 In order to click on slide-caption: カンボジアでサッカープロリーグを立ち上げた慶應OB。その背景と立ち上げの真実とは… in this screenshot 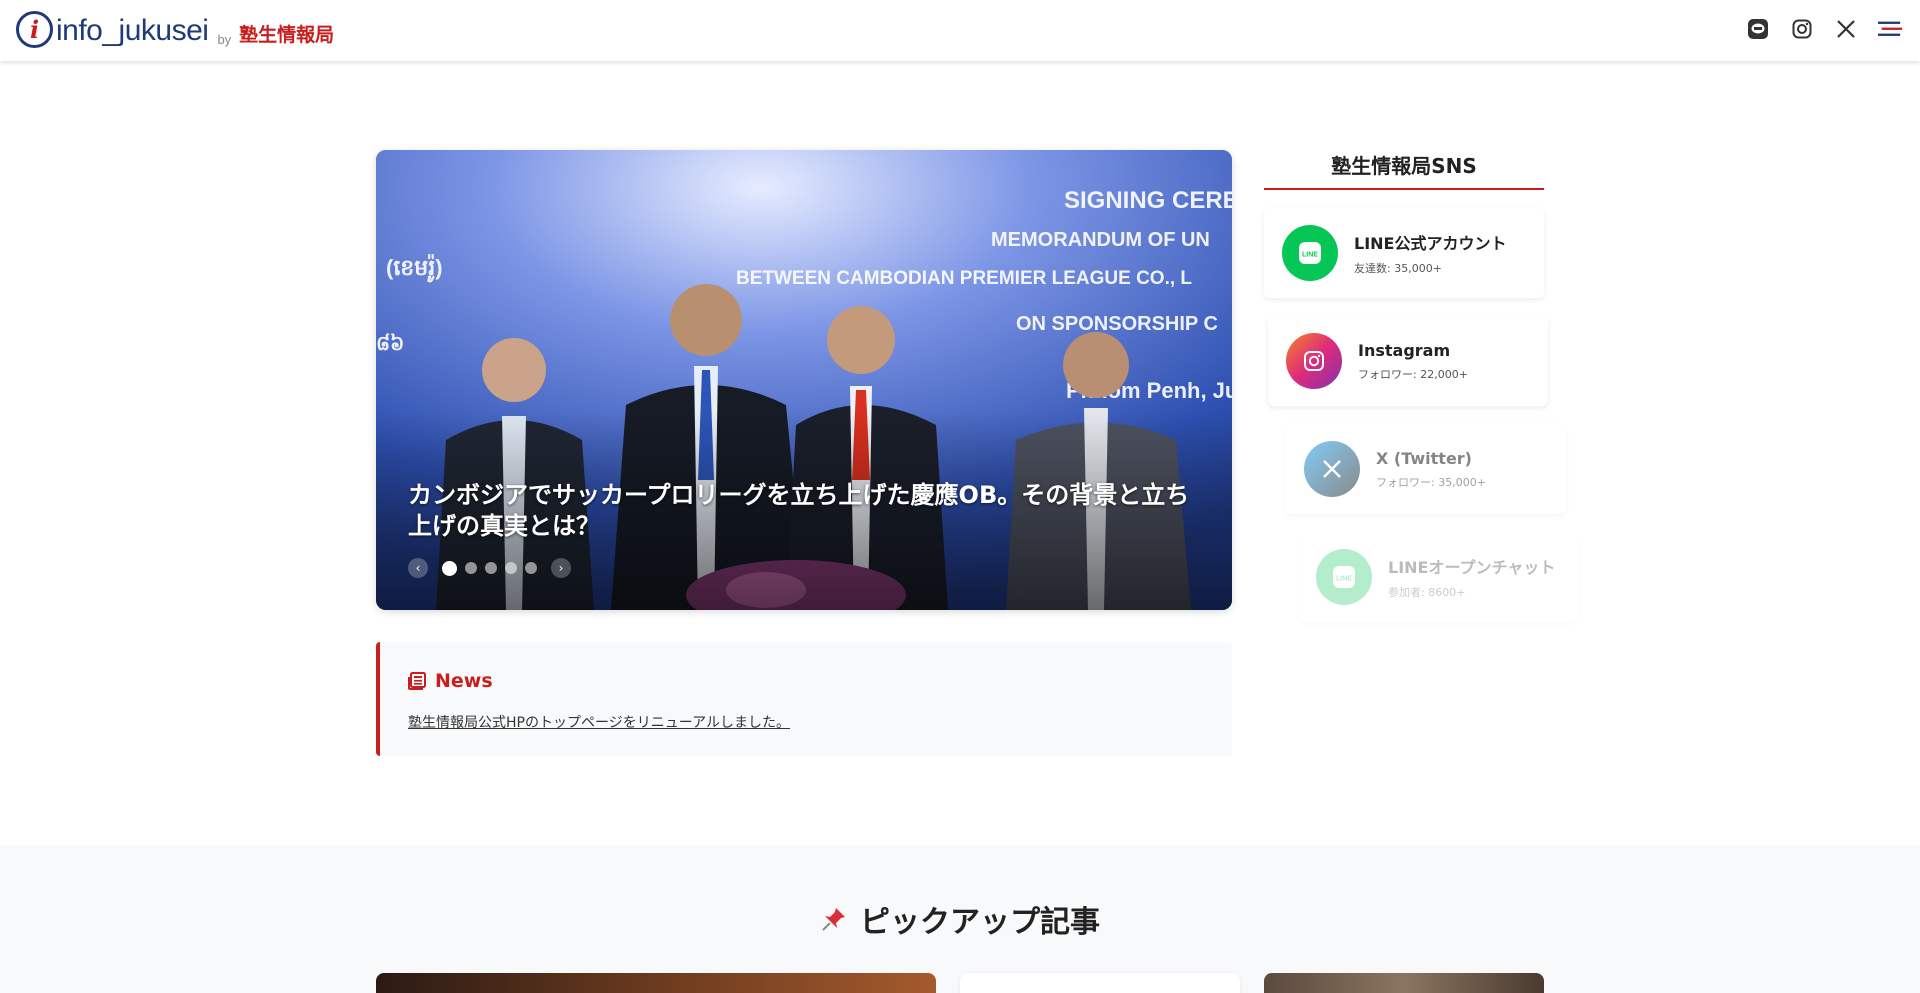, I will do `click(808, 511)`.